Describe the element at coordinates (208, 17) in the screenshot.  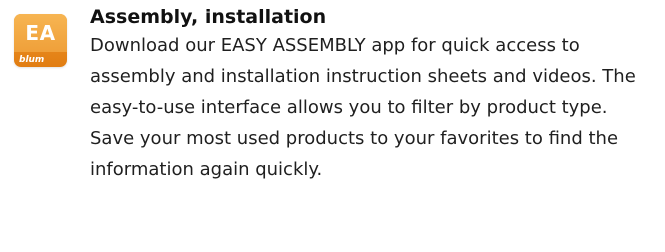
I see `section-title: Assembly, installation` at that location.